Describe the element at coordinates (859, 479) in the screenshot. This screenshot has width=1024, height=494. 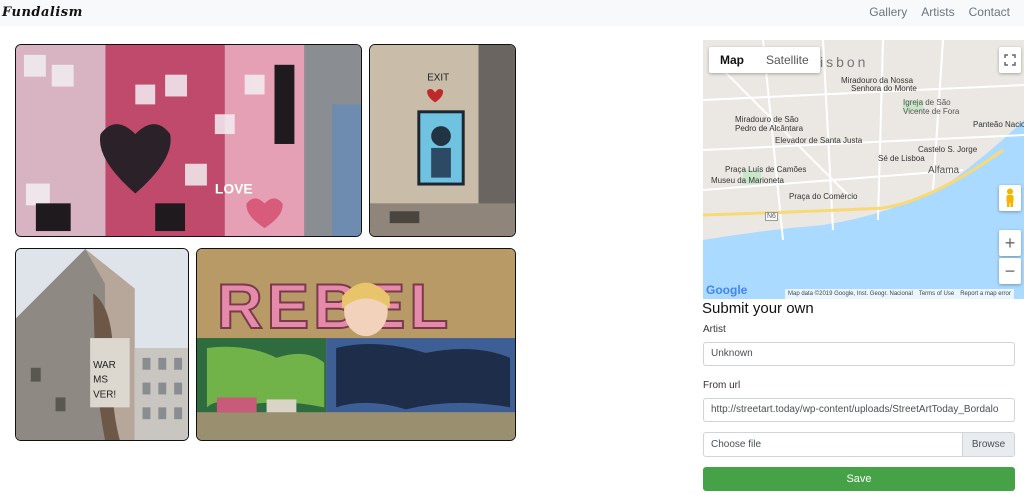
I see `save-button: Save` at that location.